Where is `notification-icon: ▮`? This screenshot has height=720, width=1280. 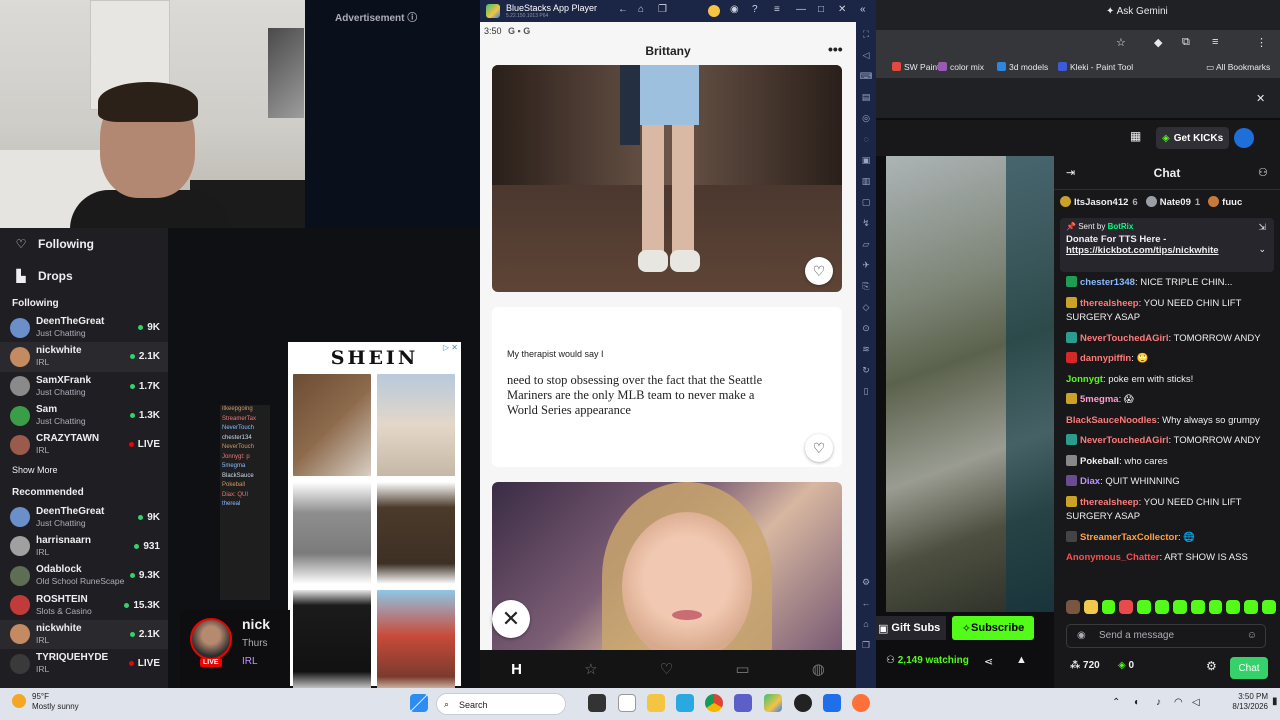
notification-icon: ▮ is located at coordinates (1275, 701).